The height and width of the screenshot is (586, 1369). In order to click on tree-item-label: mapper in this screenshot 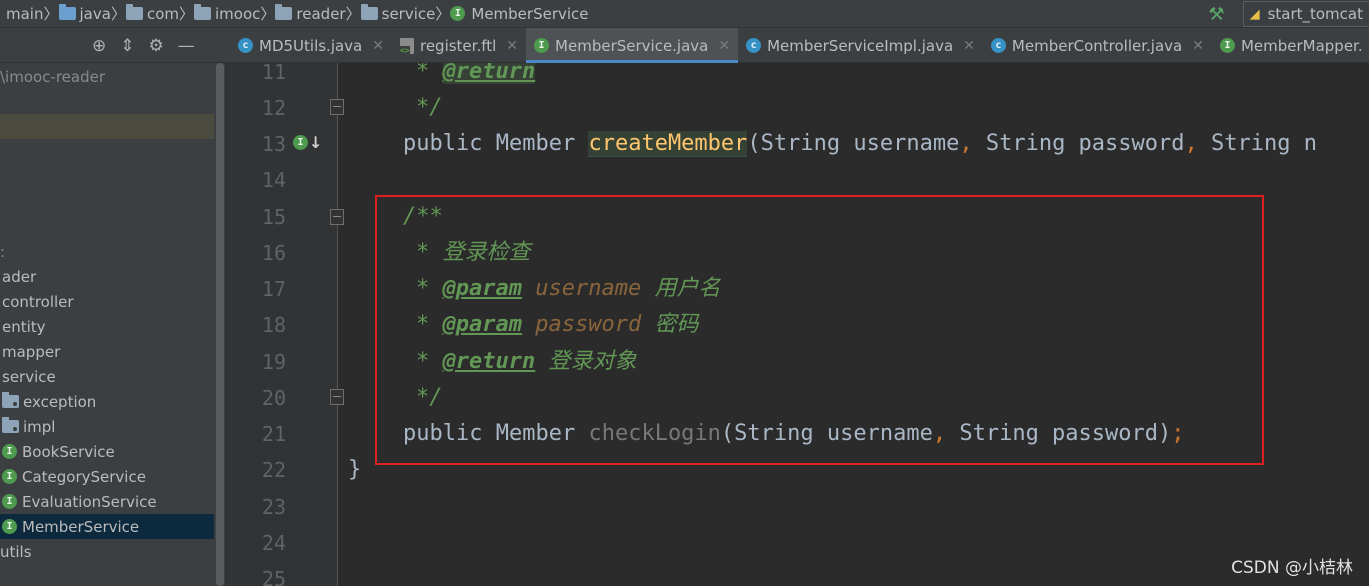, I will do `click(31, 351)`.